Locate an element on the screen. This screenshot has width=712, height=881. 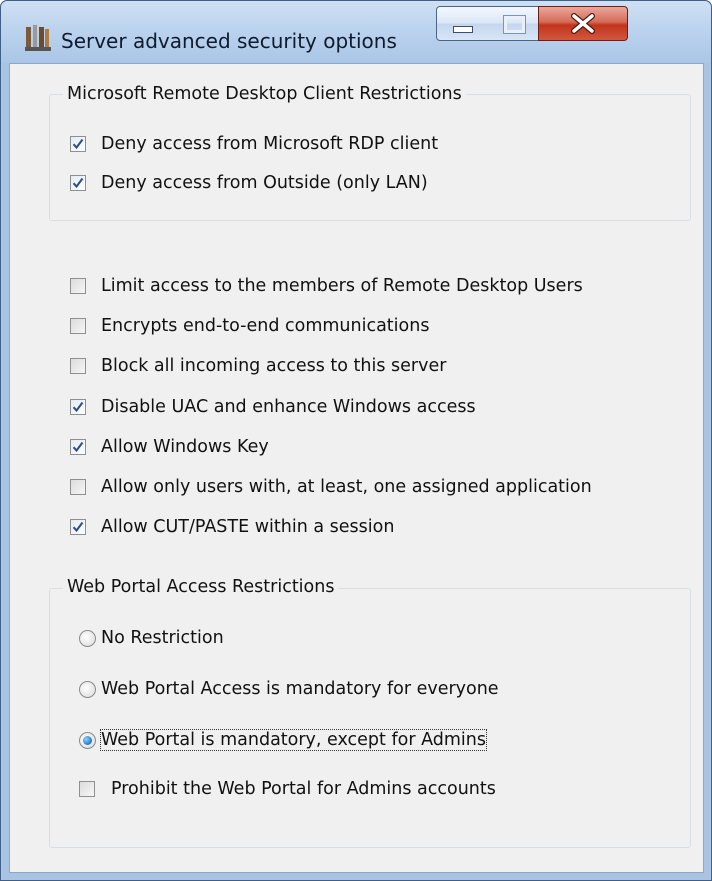
radio-no-restriction is located at coordinates (87, 638).